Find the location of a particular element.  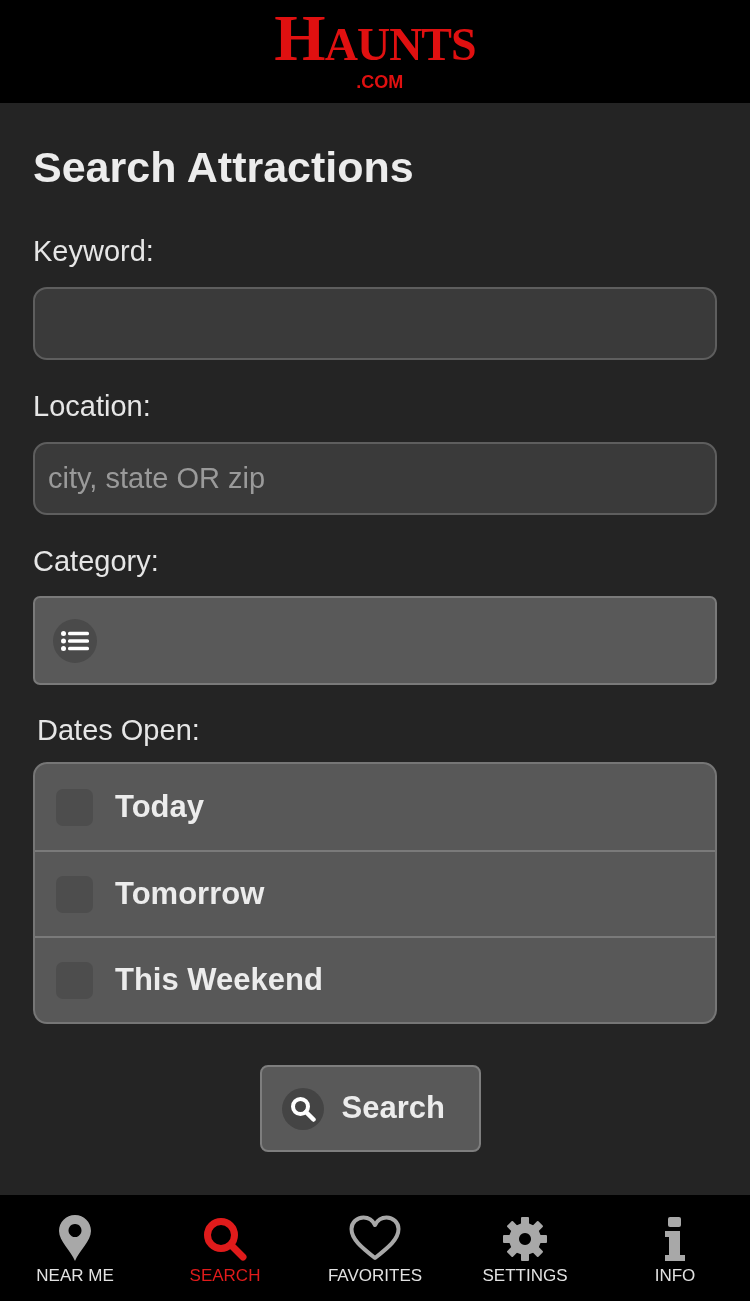

field-label: Location: is located at coordinates (92, 406).